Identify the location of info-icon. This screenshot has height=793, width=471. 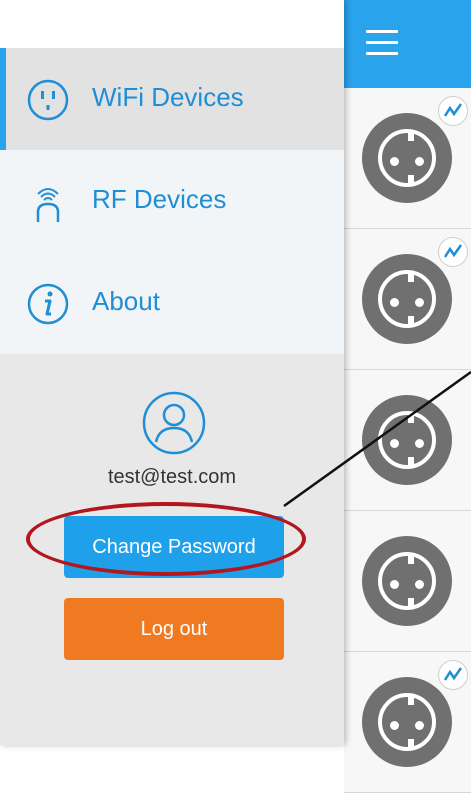
(48, 304).